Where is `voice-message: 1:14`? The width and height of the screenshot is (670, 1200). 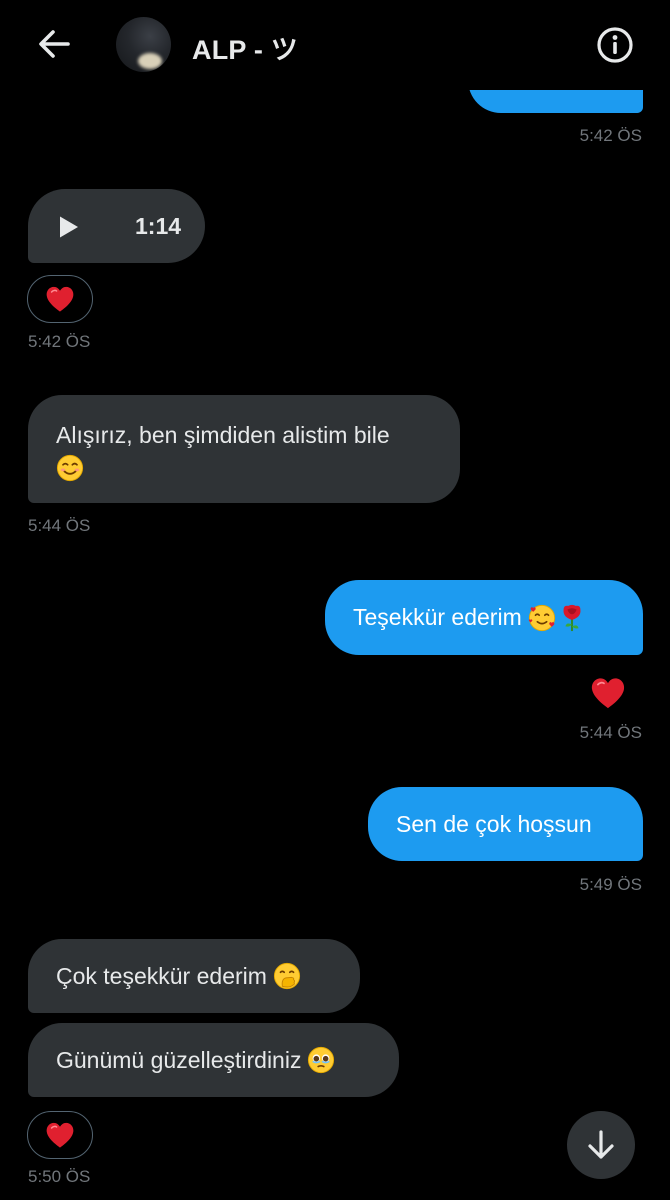
voice-message: 1:14 is located at coordinates (116, 226).